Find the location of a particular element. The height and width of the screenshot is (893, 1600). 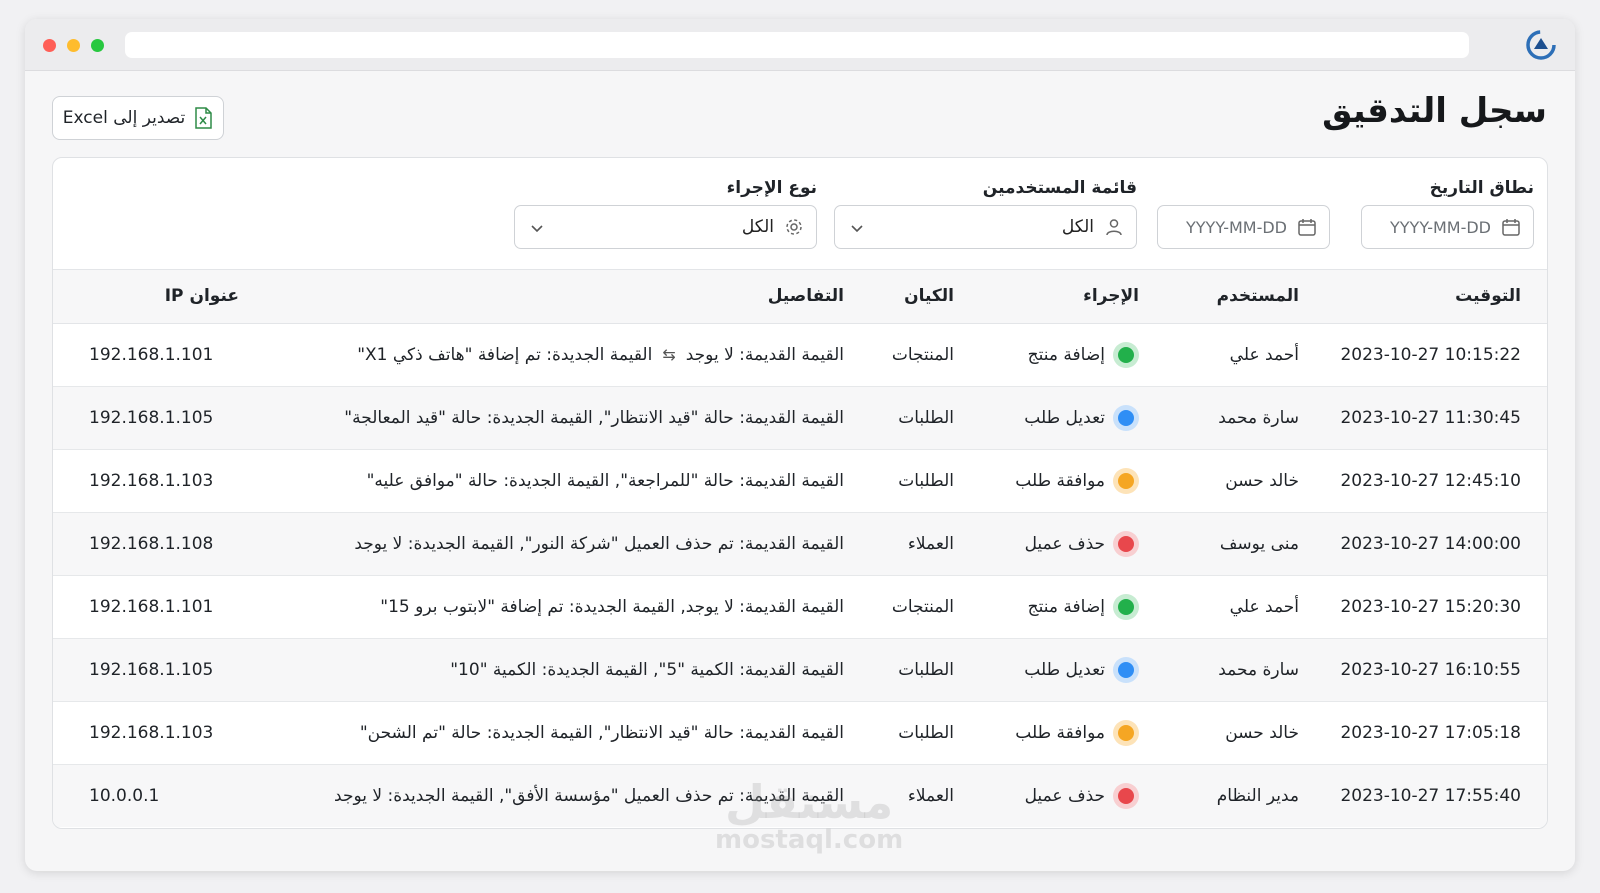

cell-user: منى يوسف is located at coordinates (1219, 544).